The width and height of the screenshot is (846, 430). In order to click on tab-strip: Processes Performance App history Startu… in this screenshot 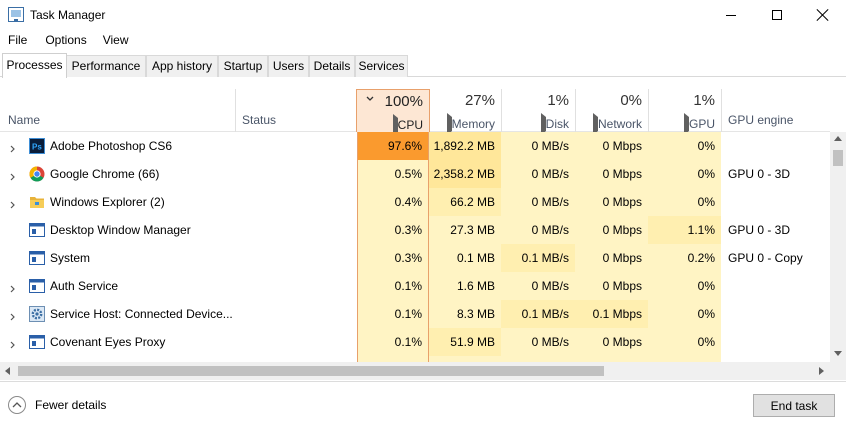, I will do `click(423, 65)`.